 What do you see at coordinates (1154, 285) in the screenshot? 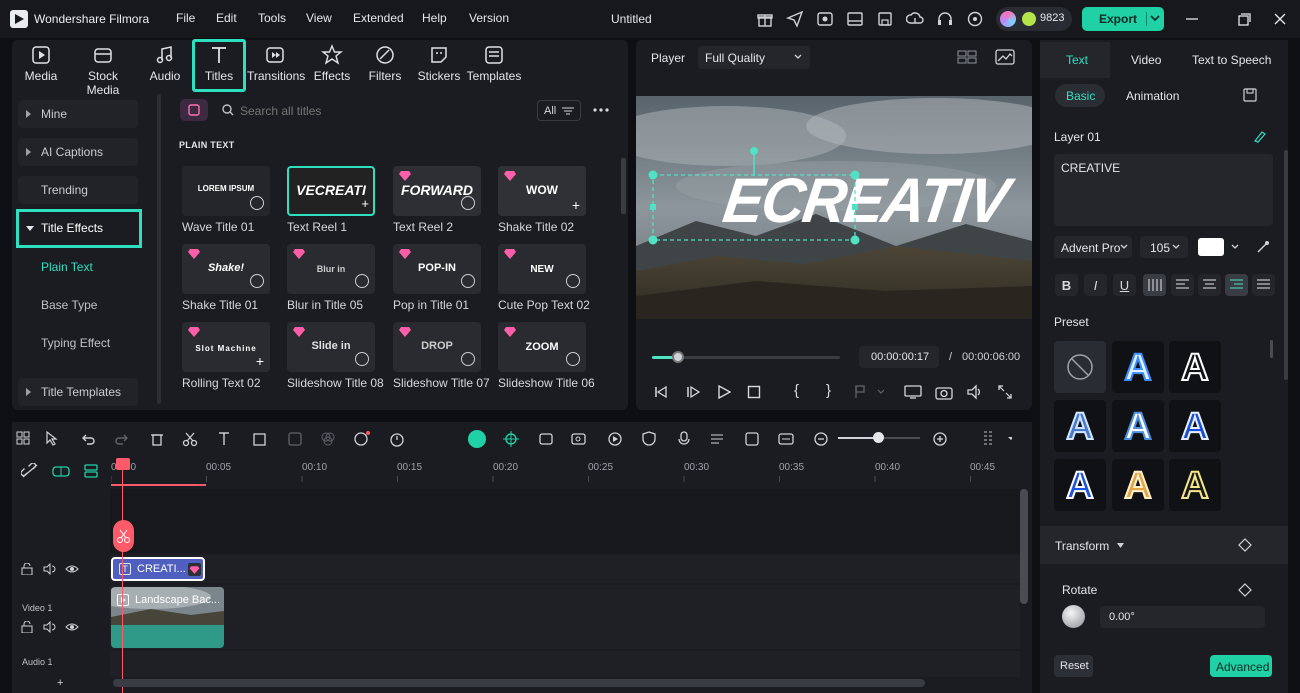
I see `letter-spacing-button` at bounding box center [1154, 285].